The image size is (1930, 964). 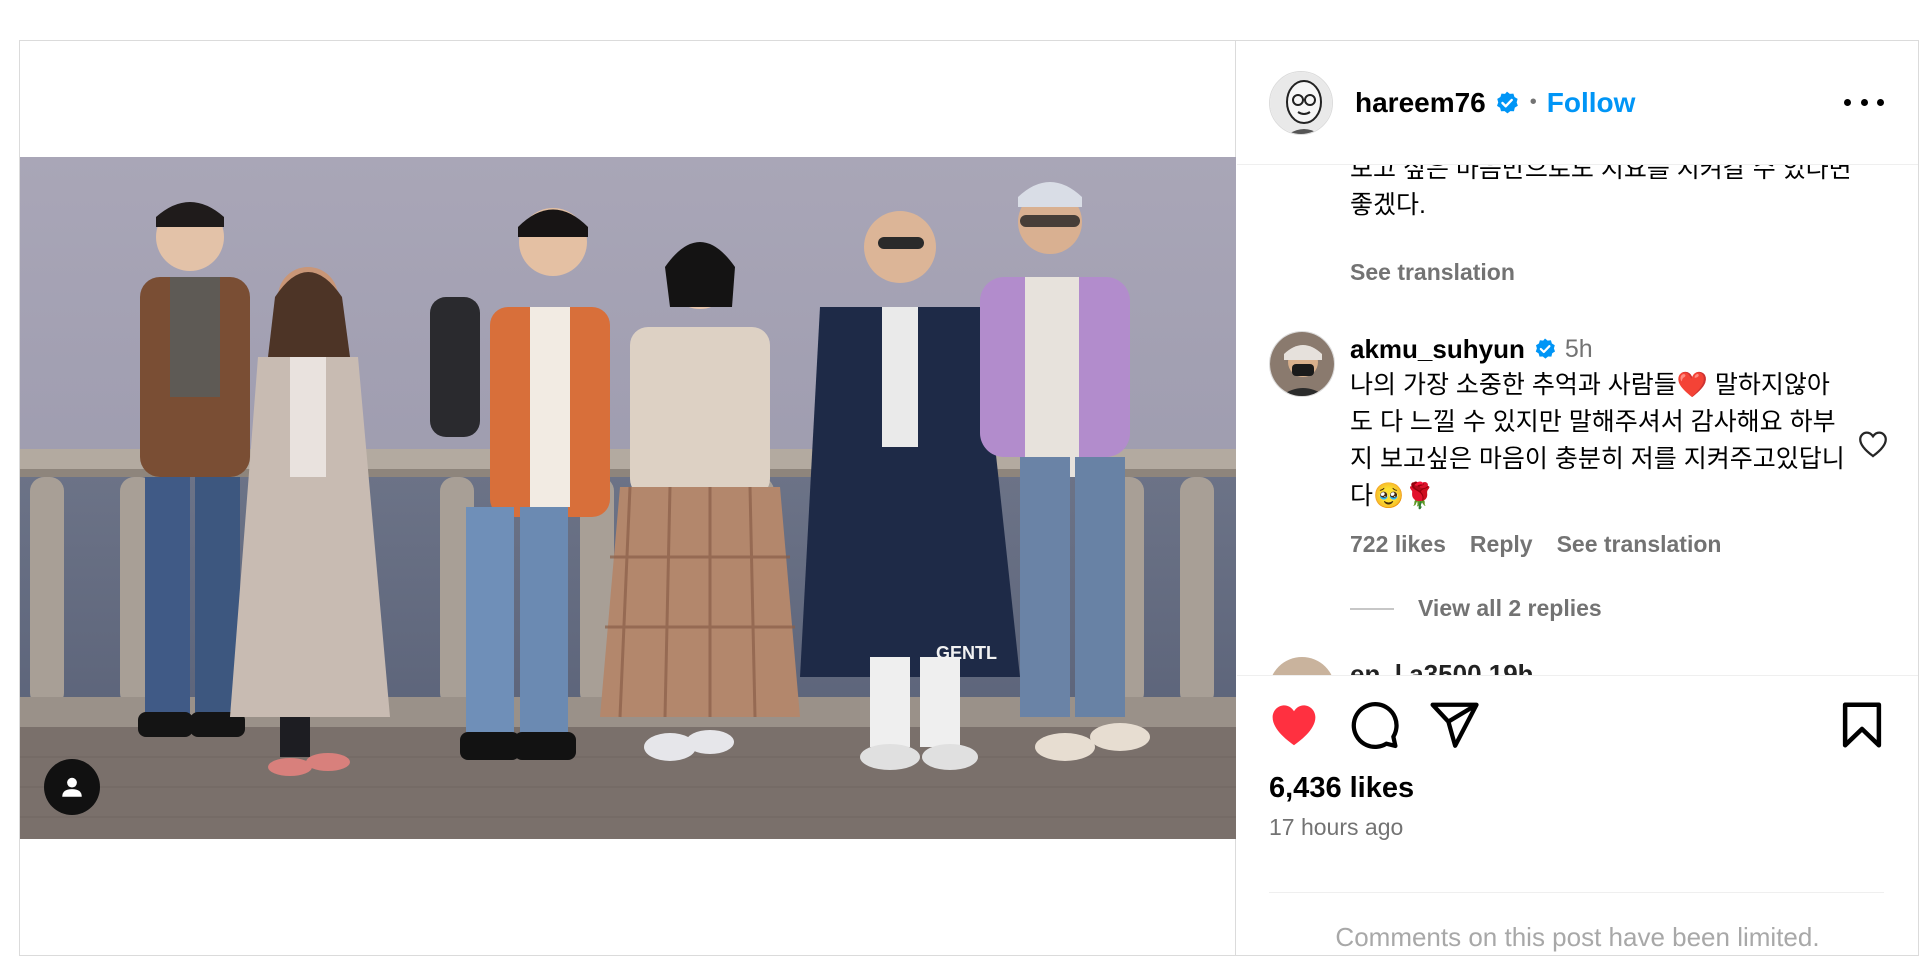 What do you see at coordinates (1432, 272) in the screenshot?
I see `caption-see-translation: See translation` at bounding box center [1432, 272].